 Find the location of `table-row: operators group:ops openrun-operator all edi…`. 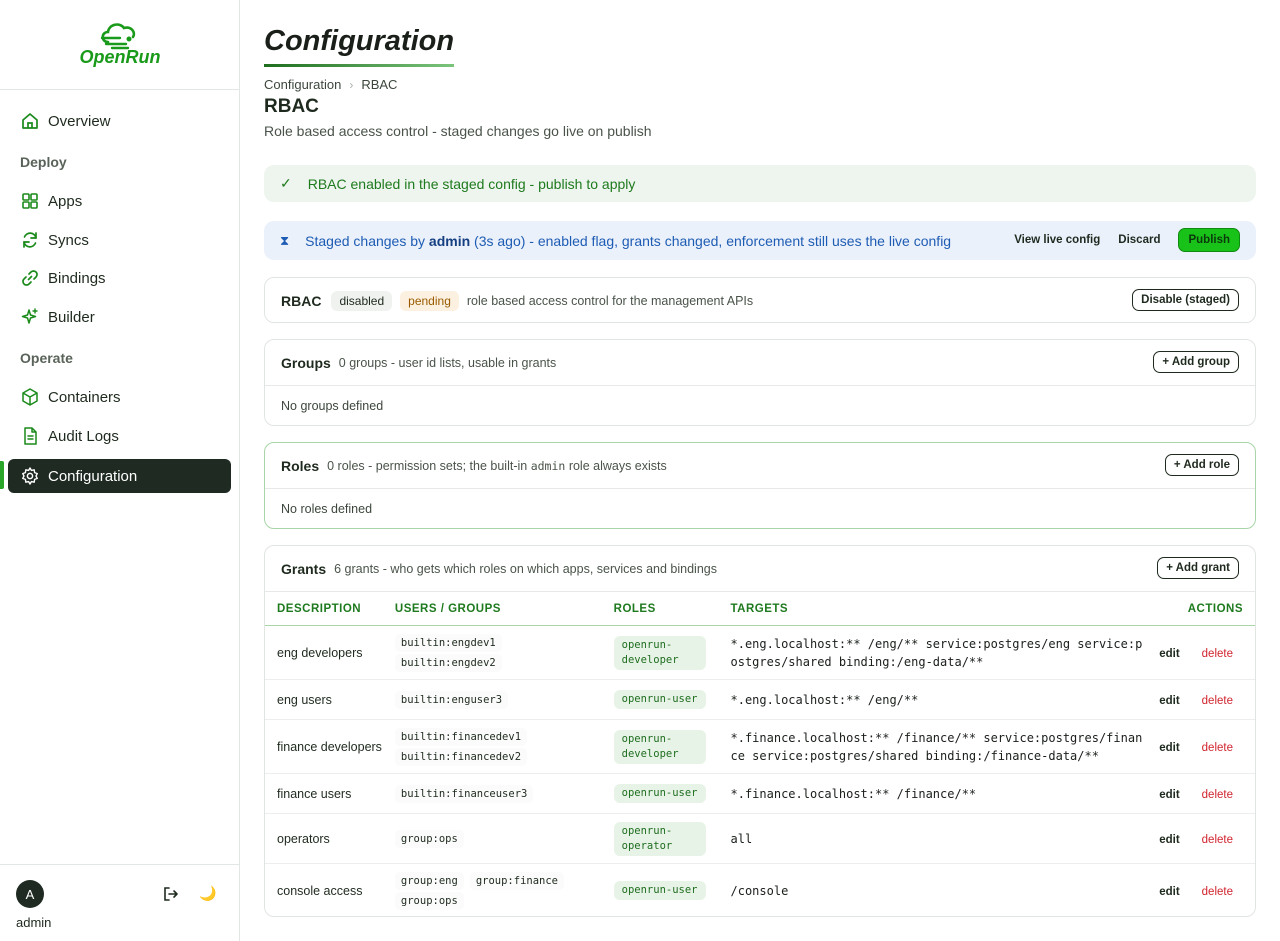

table-row: operators group:ops openrun-operator all edi… is located at coordinates (760, 838).